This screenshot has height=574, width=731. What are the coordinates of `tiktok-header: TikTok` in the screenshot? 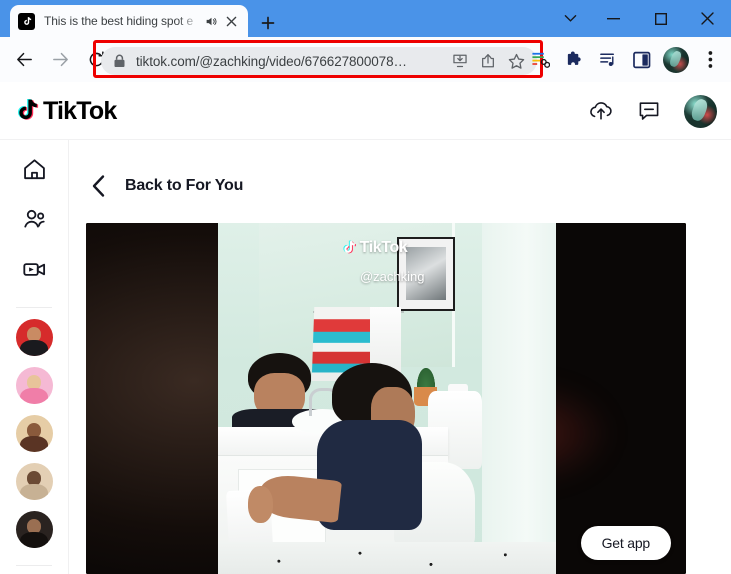 It's located at (365, 111).